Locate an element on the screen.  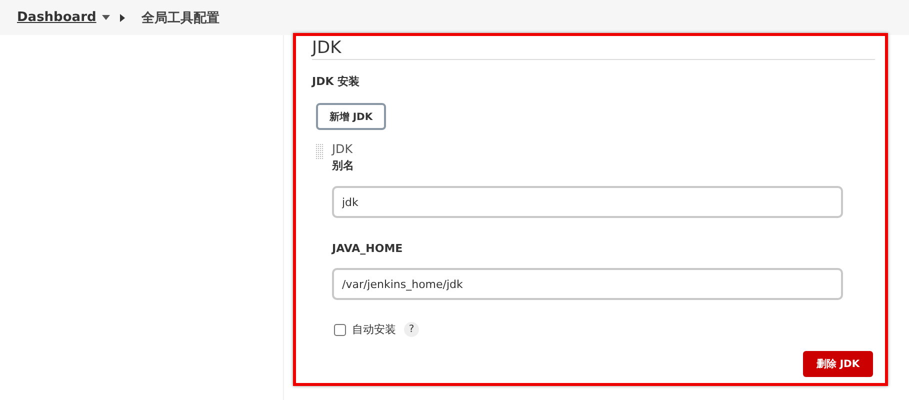
field-label: JAVA_HOME is located at coordinates (368, 248).